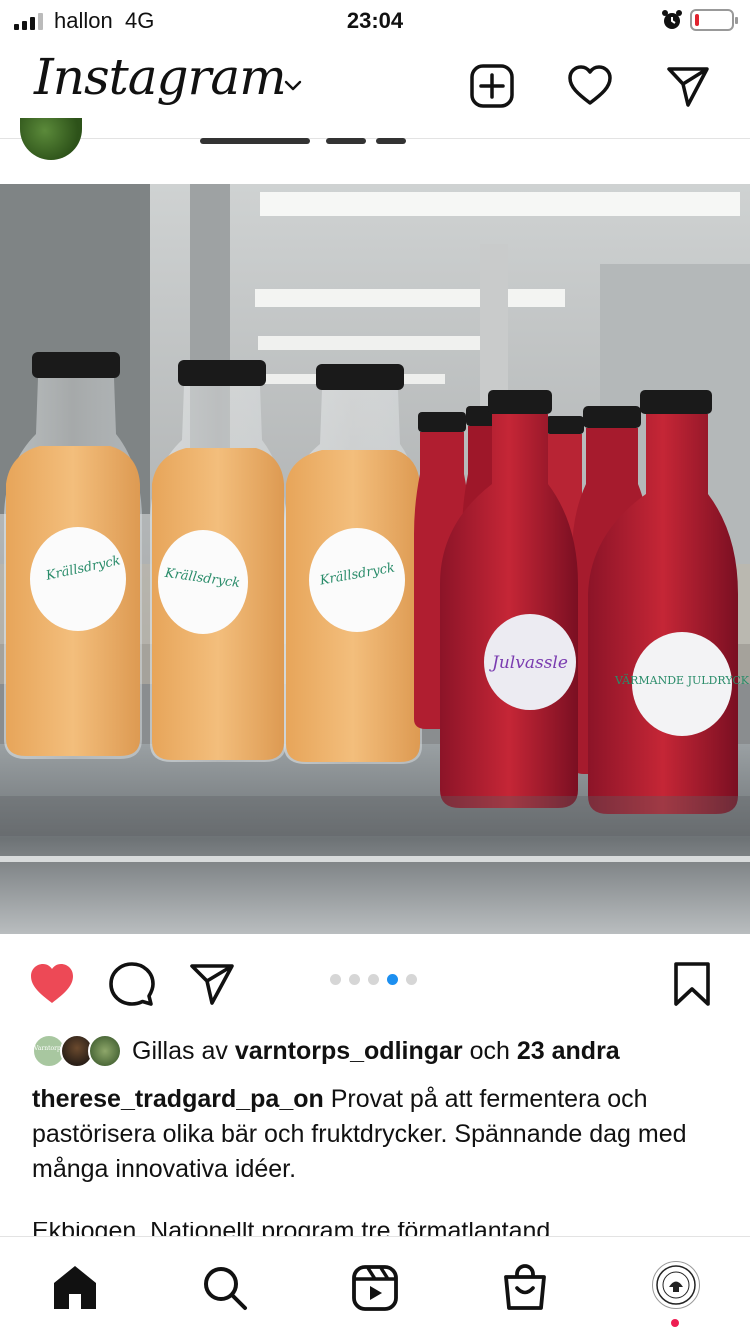 The image size is (750, 1334). What do you see at coordinates (52, 984) in the screenshot?
I see `liked-heart-icon` at bounding box center [52, 984].